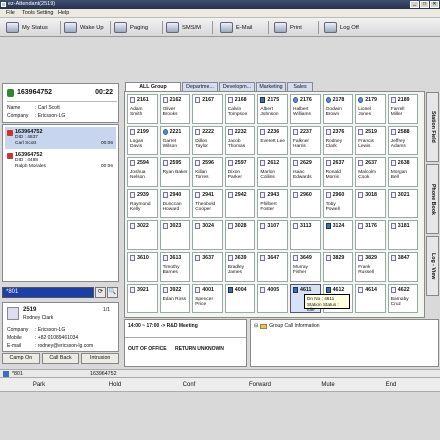  Describe the element at coordinates (414, 4) in the screenshot. I see `minimize-button: _` at that location.